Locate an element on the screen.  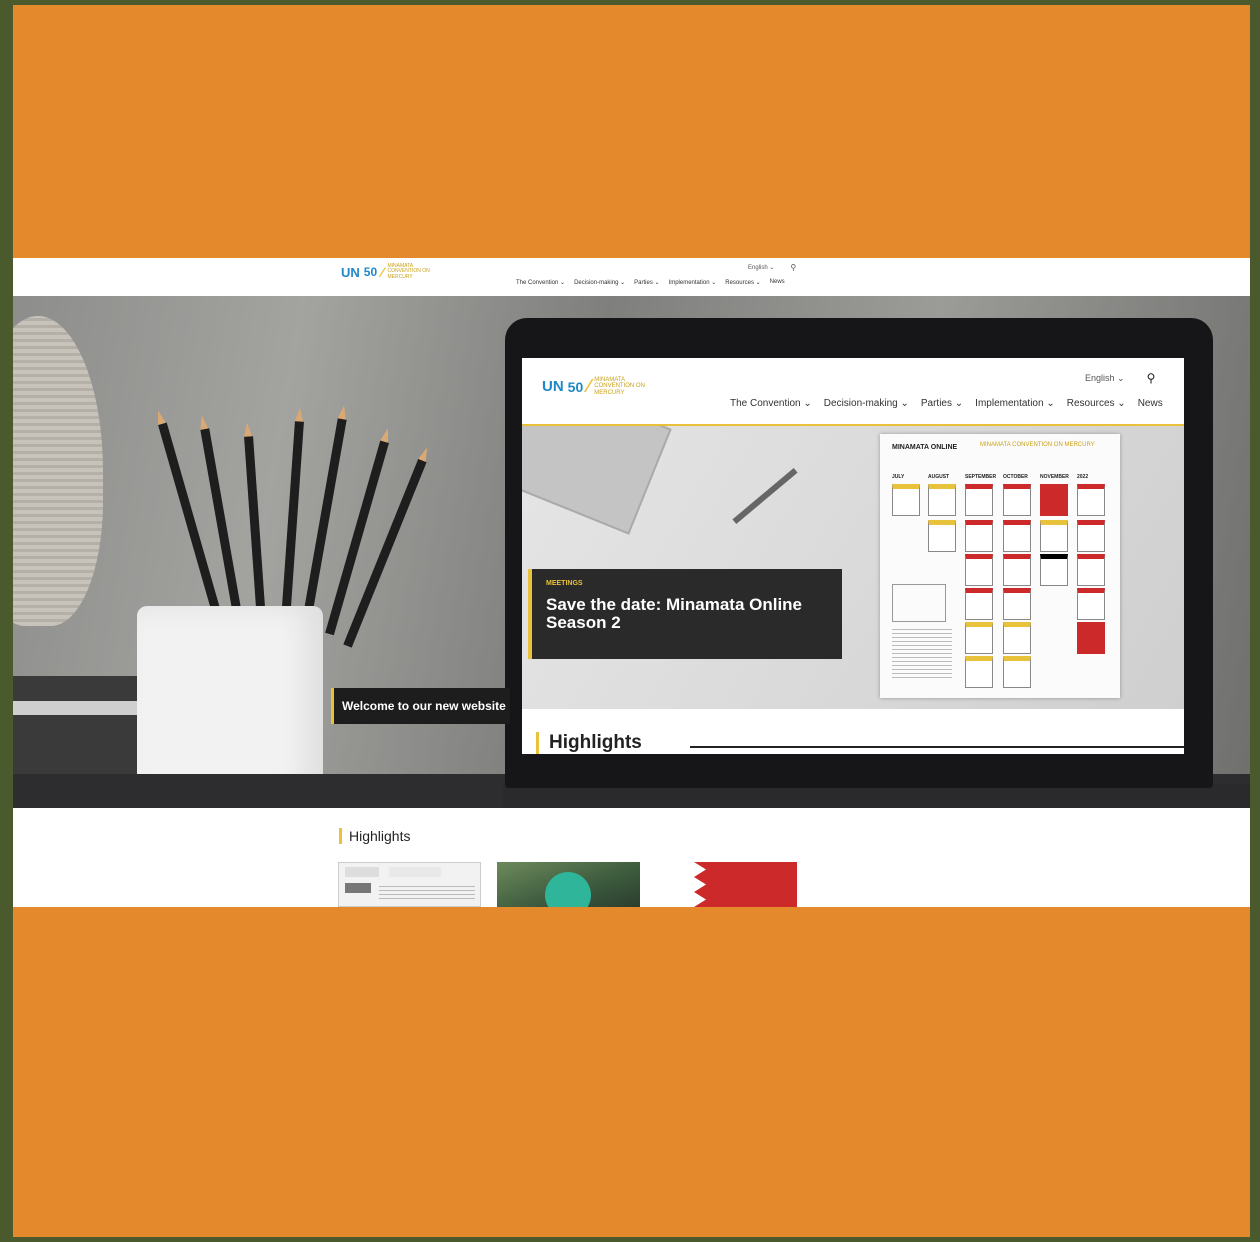
inner-feather-icon: ⁄ is located at coordinates (589, 386).